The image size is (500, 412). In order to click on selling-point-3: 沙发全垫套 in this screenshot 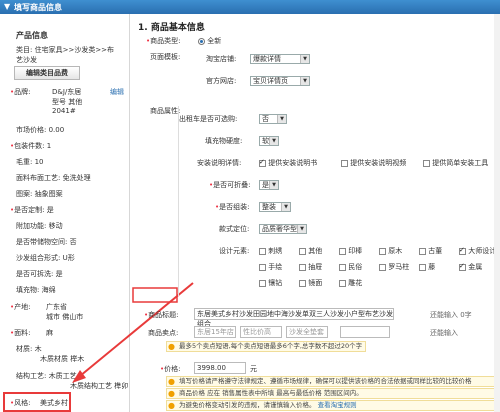, I will do `click(307, 332)`.